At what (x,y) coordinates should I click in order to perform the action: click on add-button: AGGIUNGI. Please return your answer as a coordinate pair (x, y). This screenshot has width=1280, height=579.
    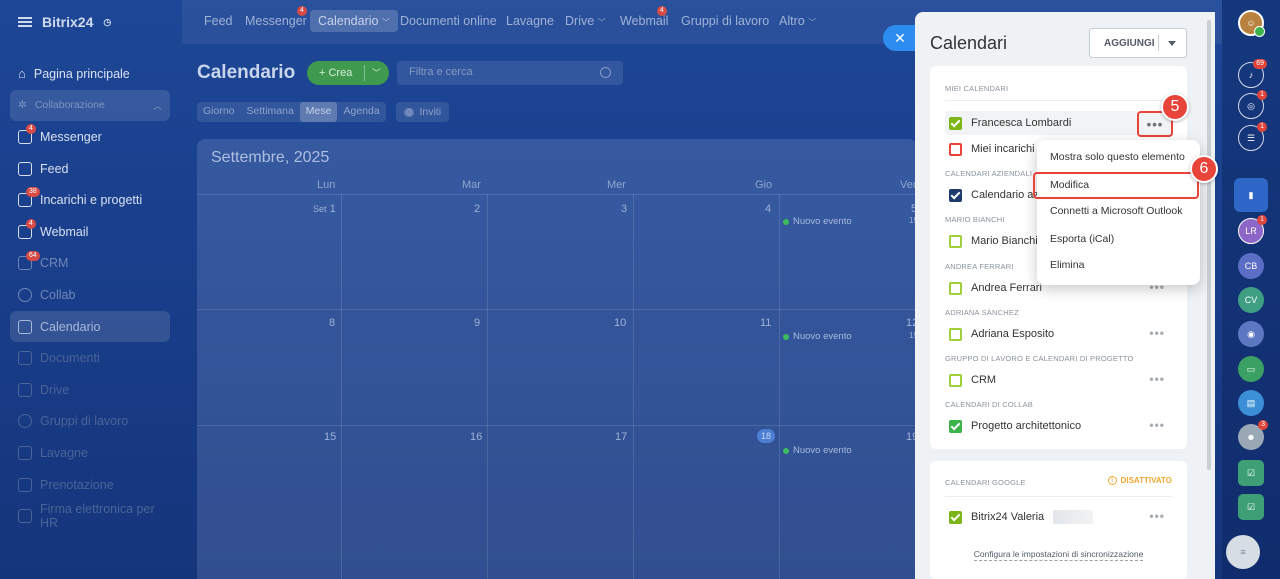
    Looking at the image, I should click on (1138, 43).